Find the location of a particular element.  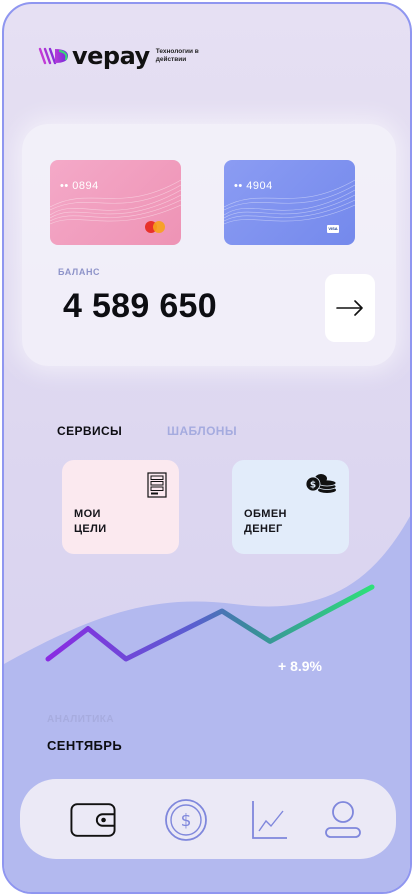

wallet-icon is located at coordinates (93, 820).